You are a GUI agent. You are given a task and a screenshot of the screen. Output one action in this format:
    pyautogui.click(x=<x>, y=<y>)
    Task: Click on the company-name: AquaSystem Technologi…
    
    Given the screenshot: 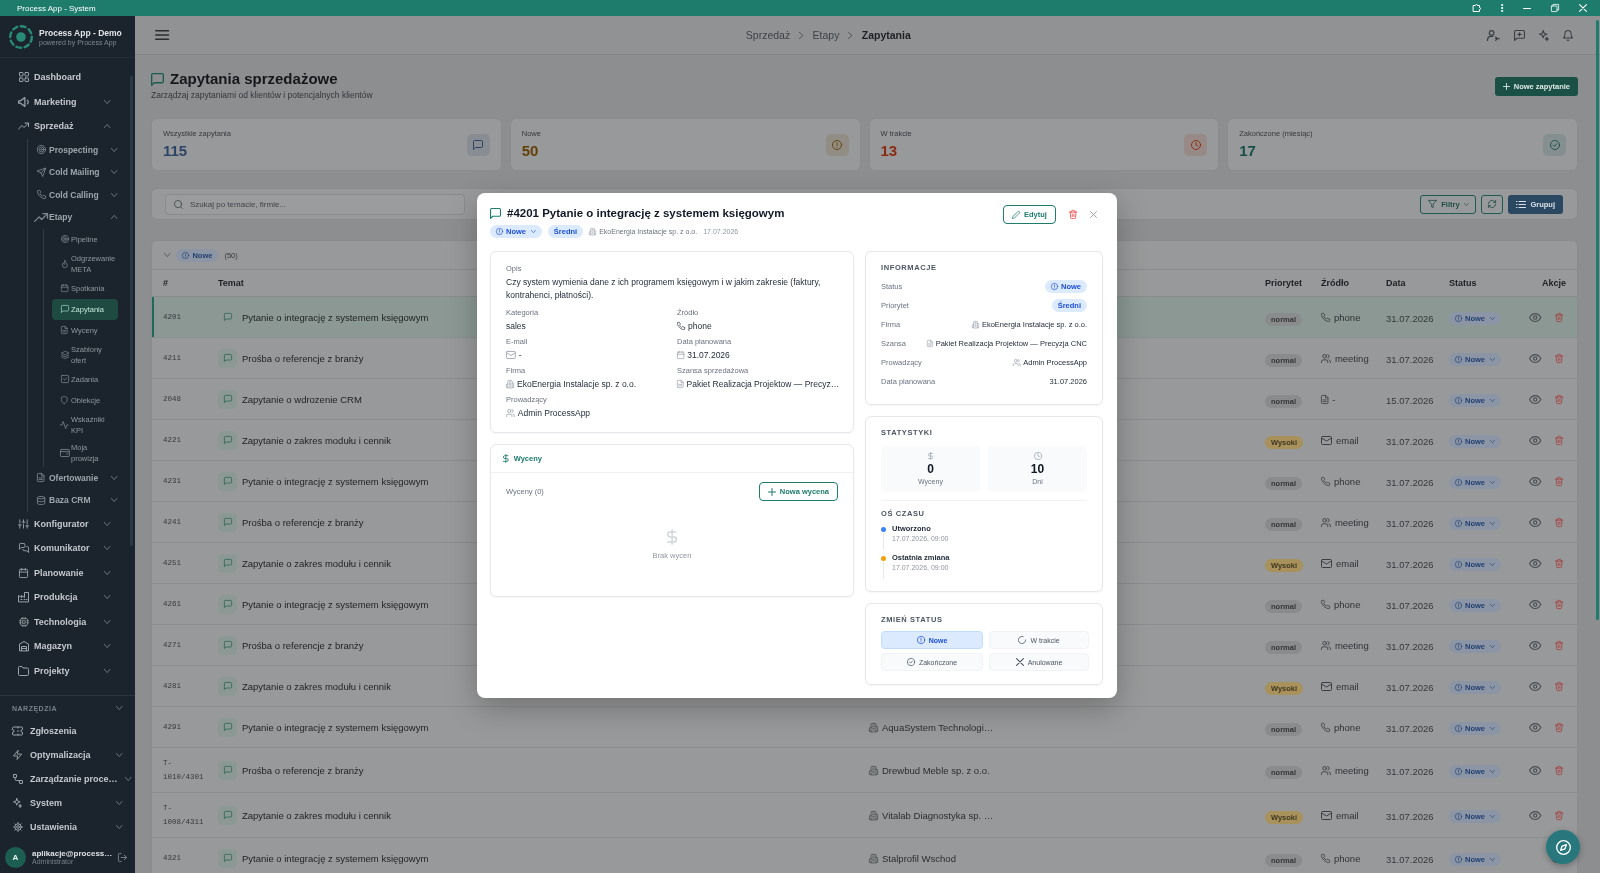 What is the action you would take?
    pyautogui.click(x=938, y=727)
    